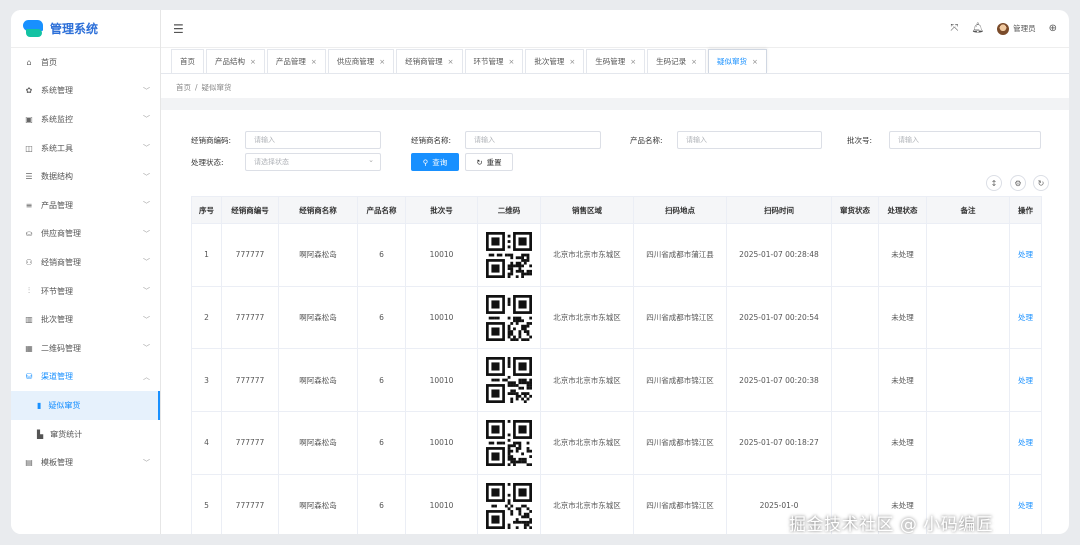 This screenshot has width=1080, height=545. What do you see at coordinates (74, 29) in the screenshot?
I see `app-title: 管理系统` at bounding box center [74, 29].